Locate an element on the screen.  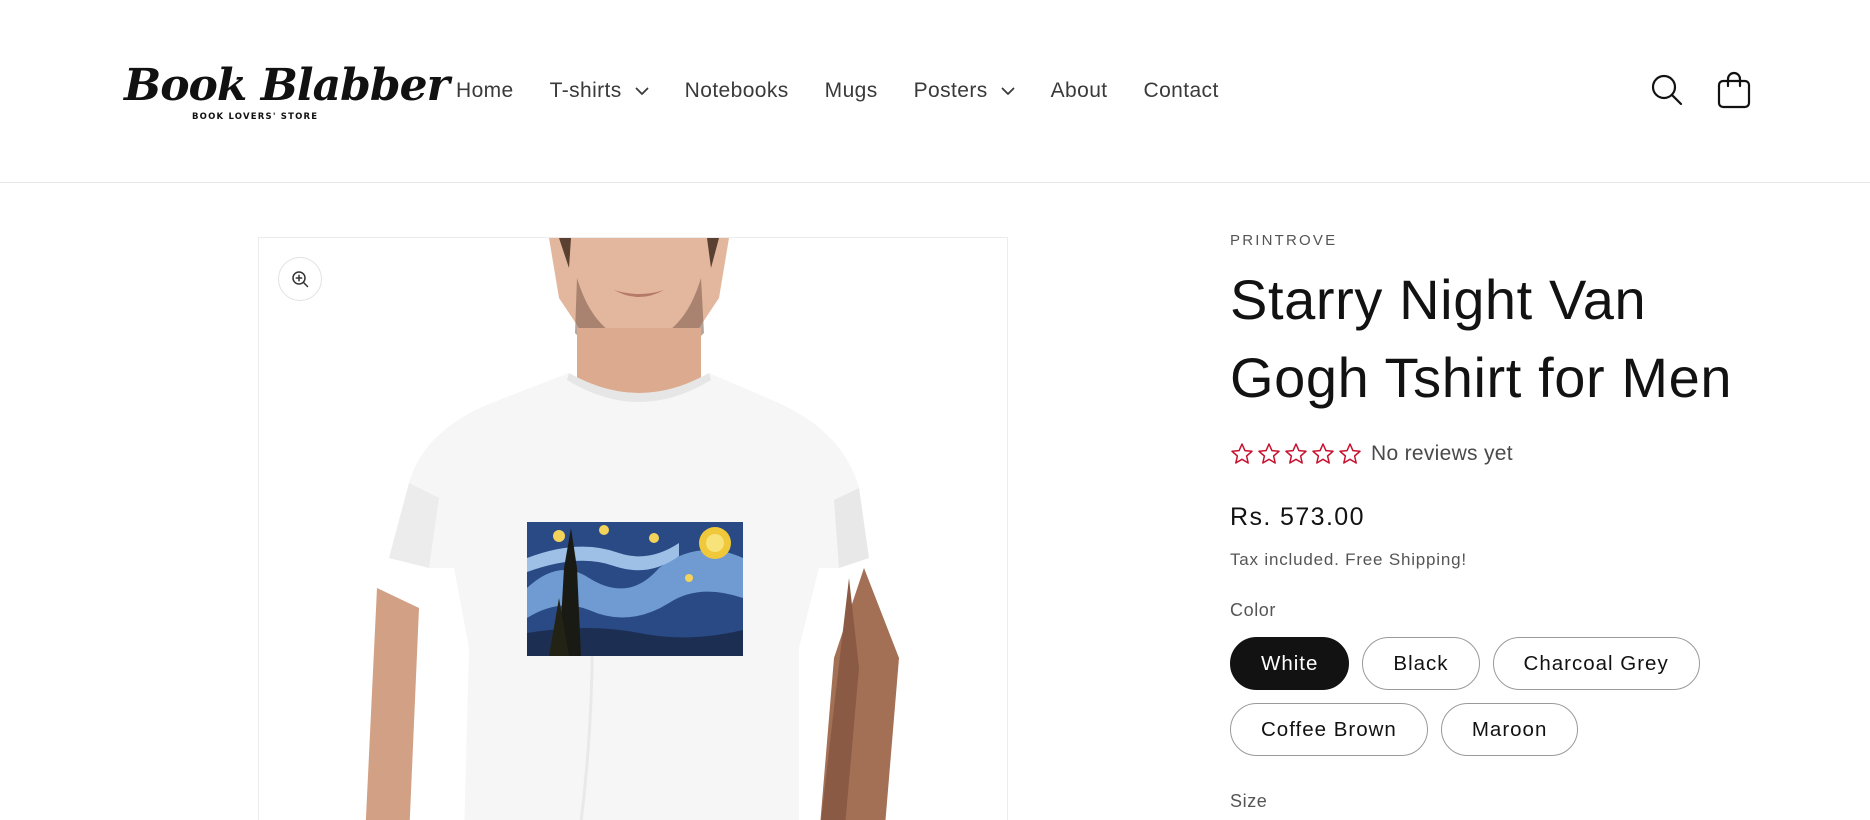
nav-item-posters: Posters is located at coordinates (964, 91).